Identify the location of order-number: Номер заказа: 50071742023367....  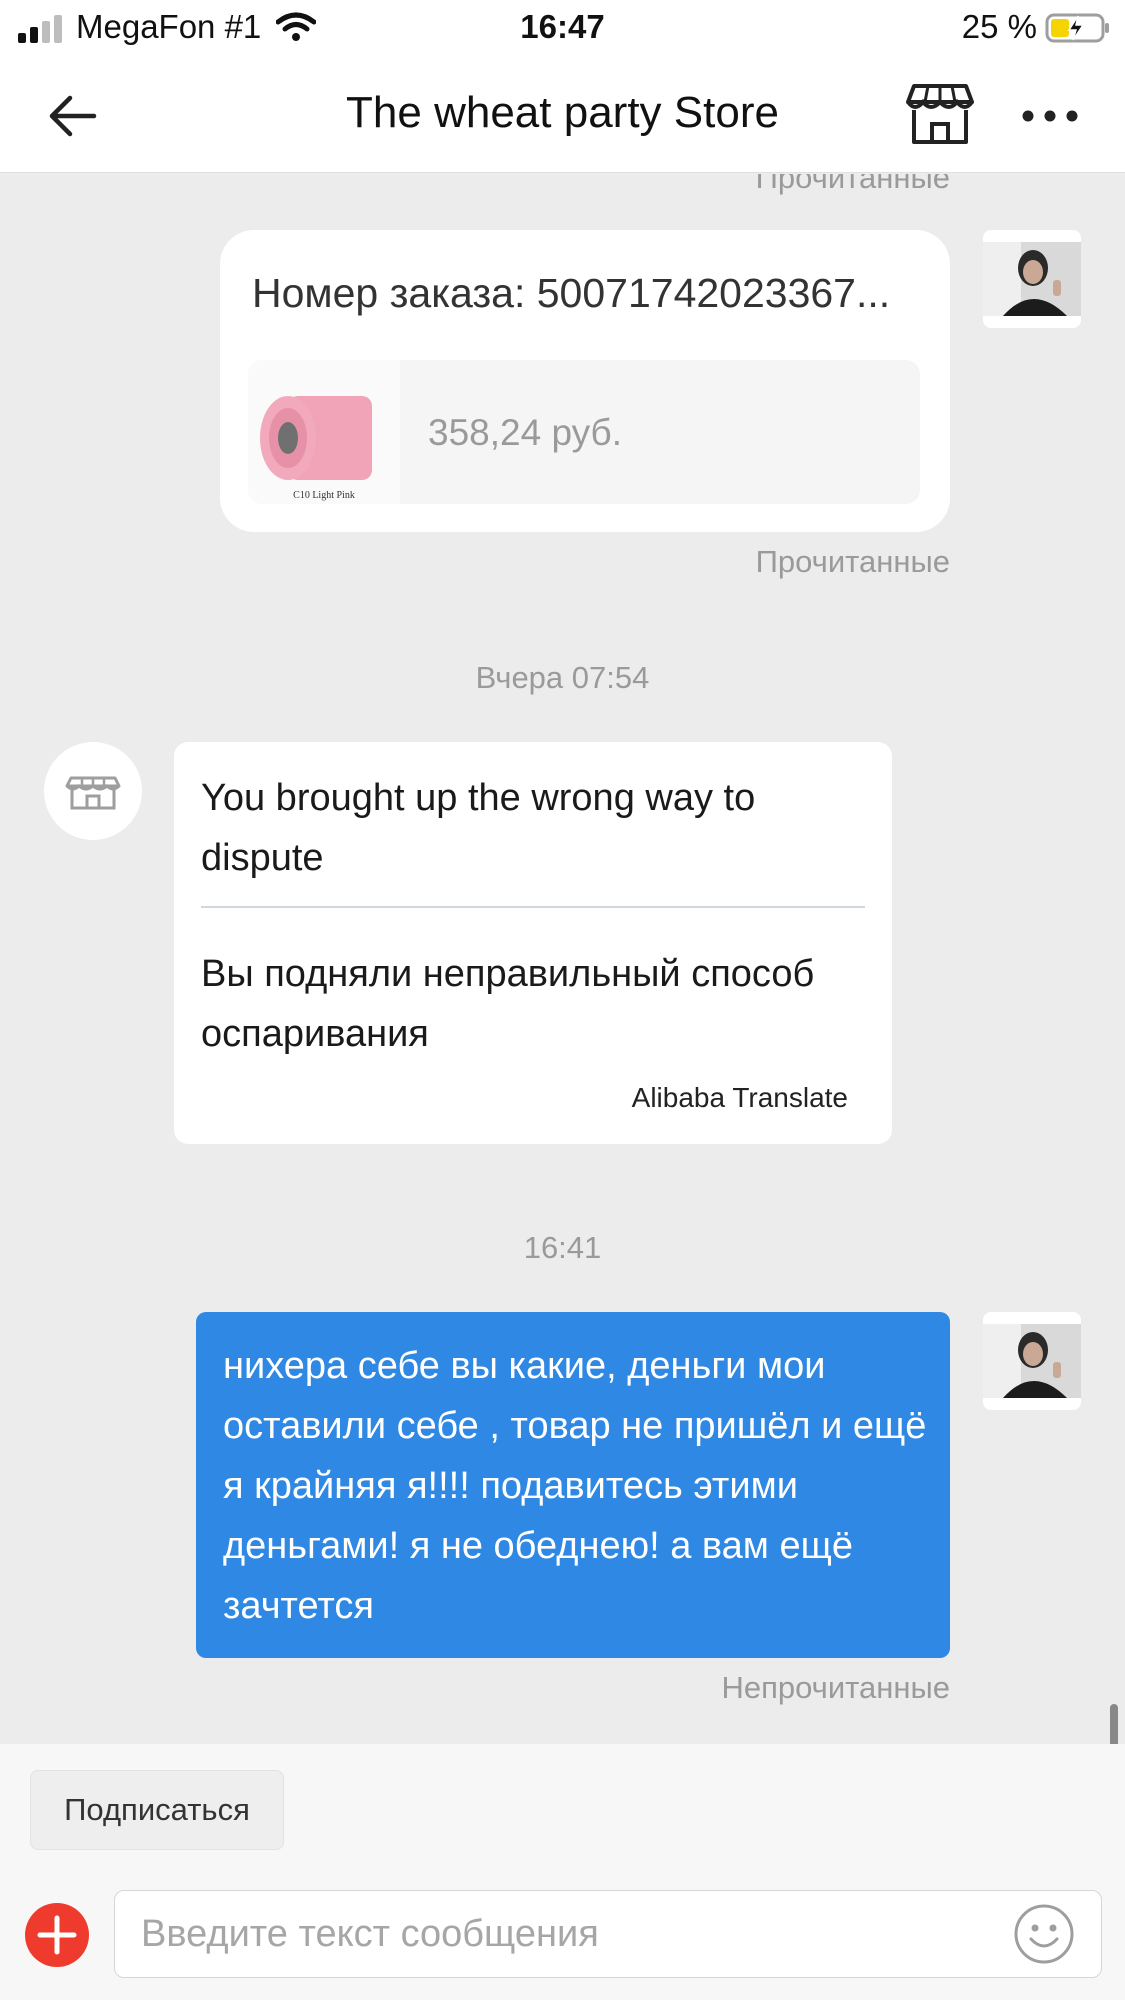
(571, 293).